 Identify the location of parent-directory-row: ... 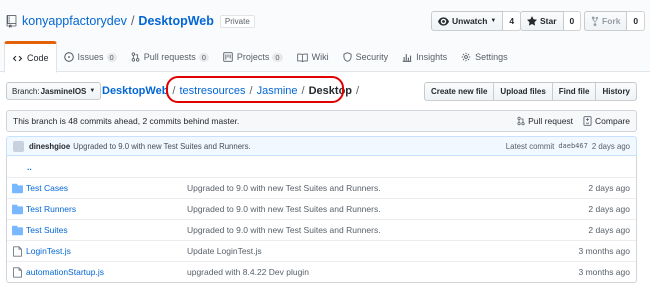
(321, 166).